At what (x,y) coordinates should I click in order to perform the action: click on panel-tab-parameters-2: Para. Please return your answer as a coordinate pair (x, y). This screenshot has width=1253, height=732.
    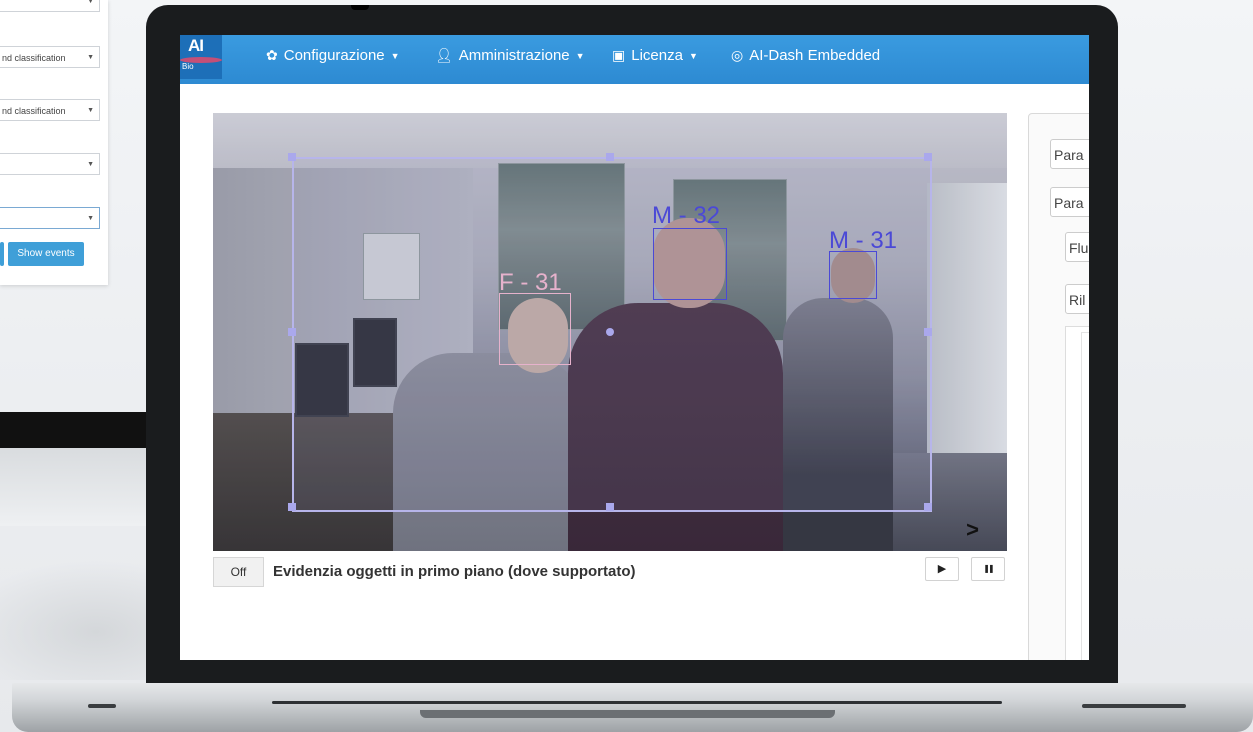
    Looking at the image, I should click on (1069, 202).